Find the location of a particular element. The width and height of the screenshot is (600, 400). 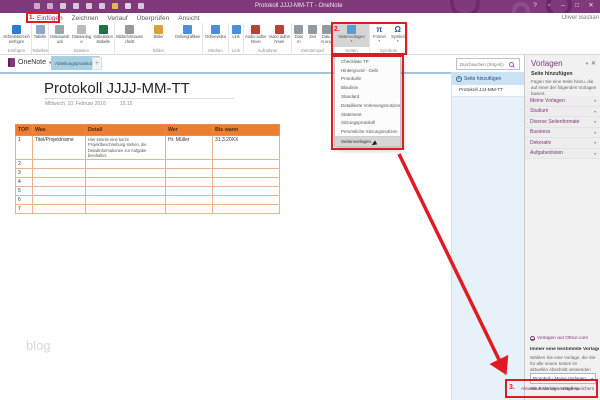

notebook-dropdown: OneNote ▾ is located at coordinates (29, 62).